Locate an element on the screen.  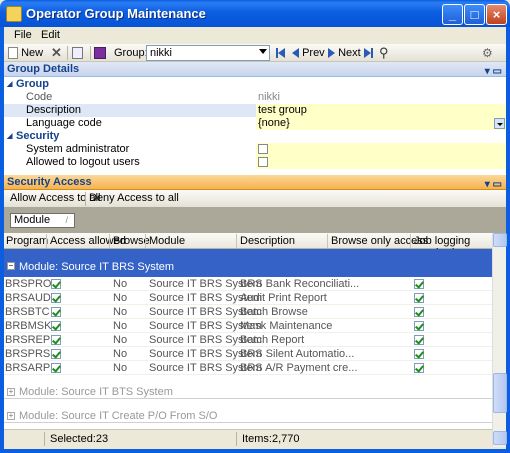
group-combo-value: nikki is located at coordinates (161, 53).